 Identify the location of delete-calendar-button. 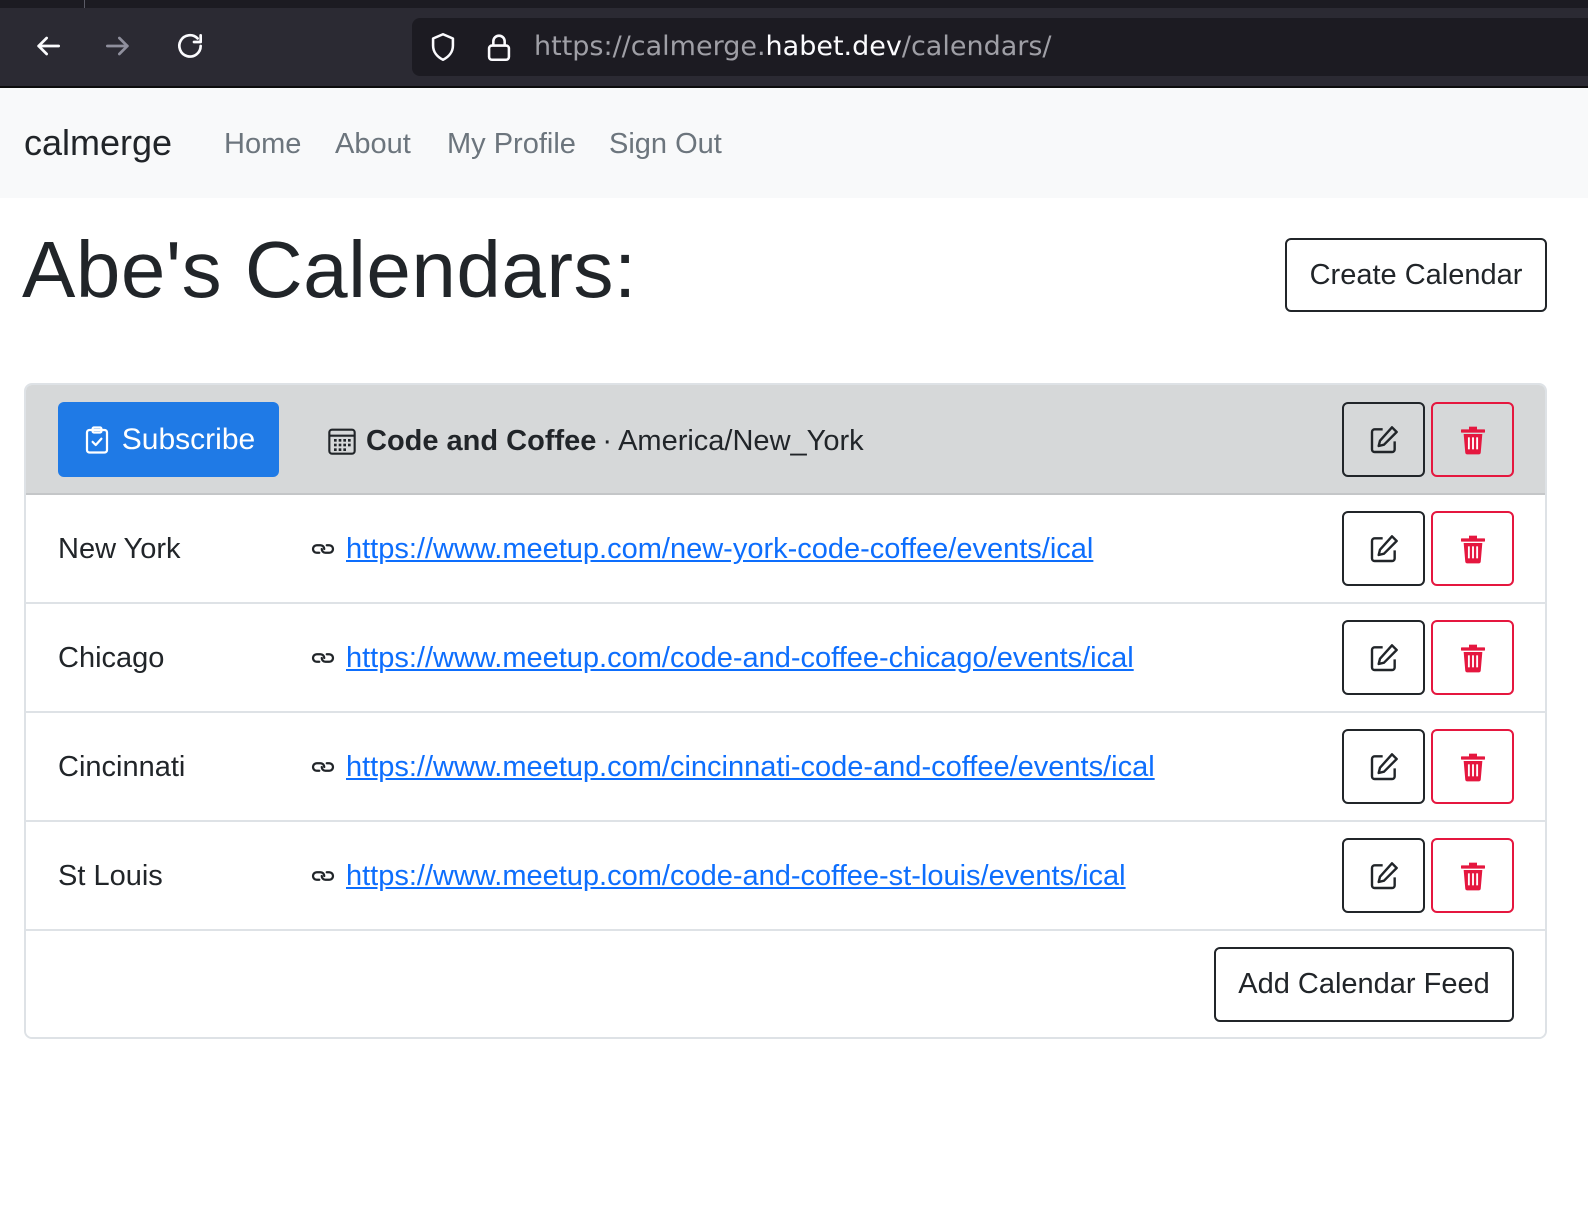
(1472, 439).